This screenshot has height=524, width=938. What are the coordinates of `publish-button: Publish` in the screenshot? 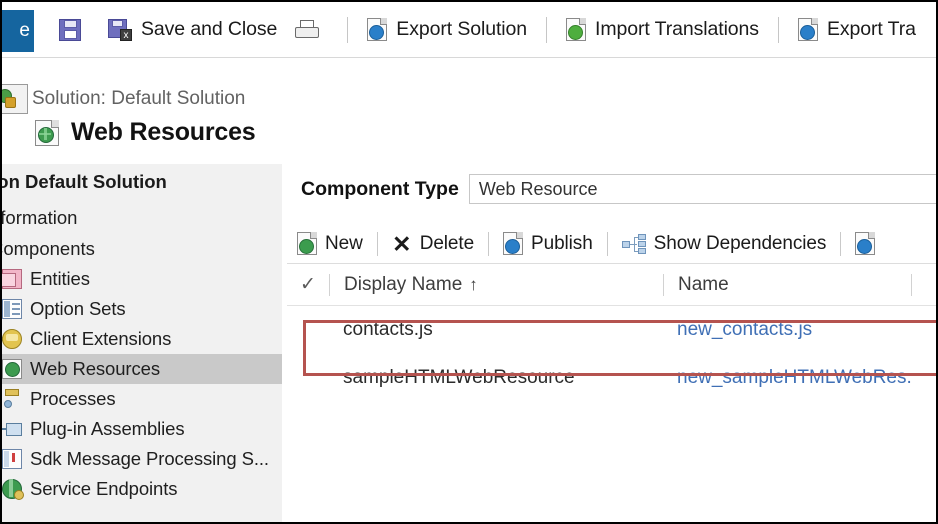 It's located at (548, 244).